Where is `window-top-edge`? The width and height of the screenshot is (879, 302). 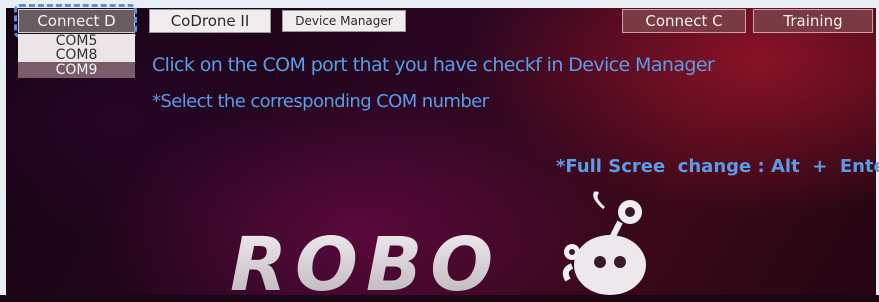 window-top-edge is located at coordinates (439, 4).